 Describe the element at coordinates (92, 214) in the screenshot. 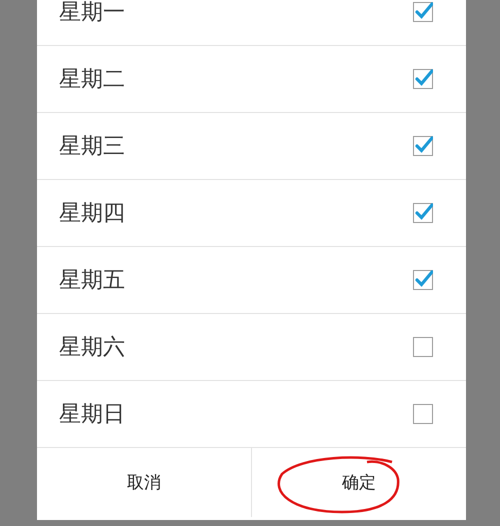

I see `day-label: 星期四` at that location.